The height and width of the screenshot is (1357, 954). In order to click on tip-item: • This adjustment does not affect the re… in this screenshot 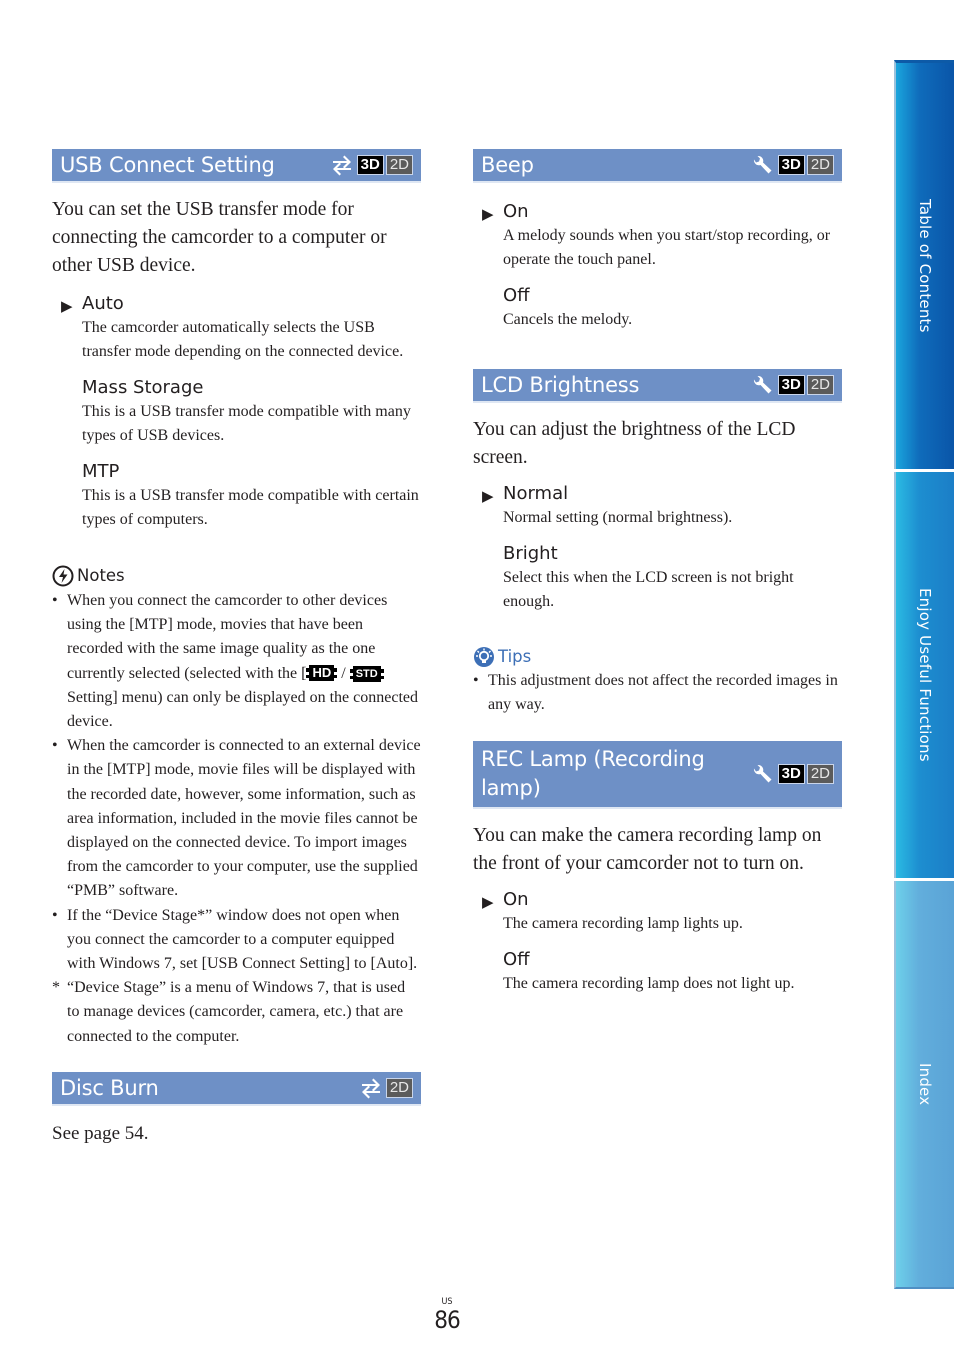, I will do `click(657, 693)`.